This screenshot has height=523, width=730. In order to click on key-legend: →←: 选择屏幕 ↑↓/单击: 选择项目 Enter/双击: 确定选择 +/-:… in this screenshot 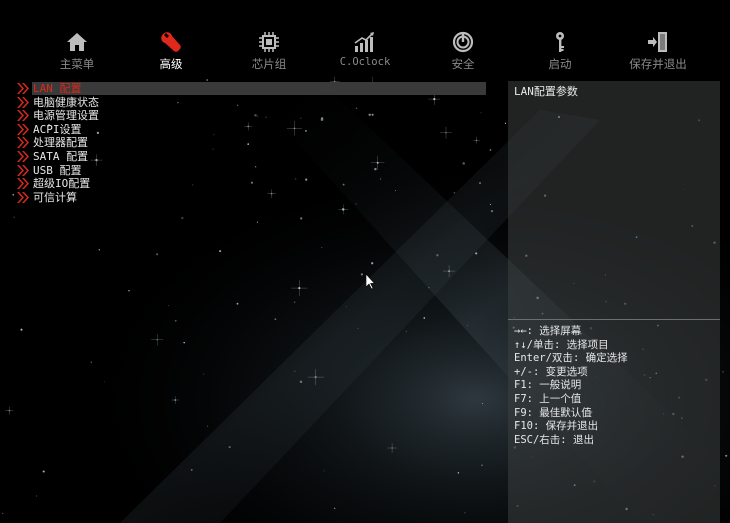, I will do `click(616, 386)`.